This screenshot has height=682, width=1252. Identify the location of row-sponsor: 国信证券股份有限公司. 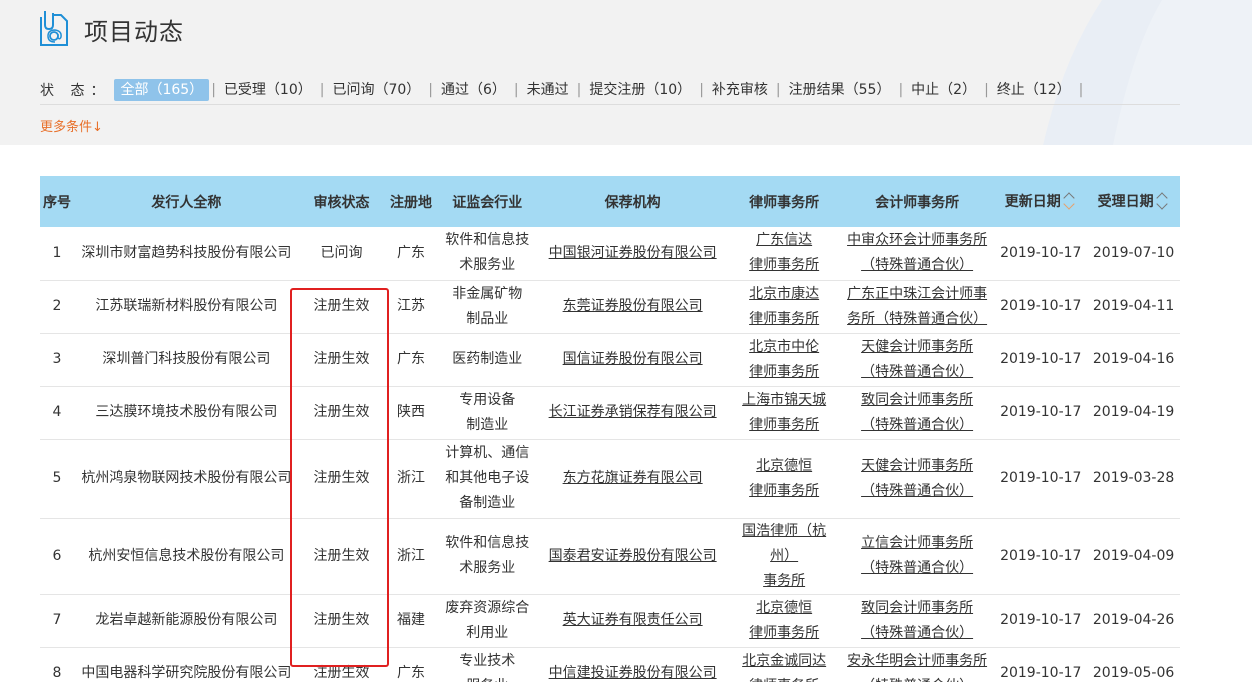
(632, 360).